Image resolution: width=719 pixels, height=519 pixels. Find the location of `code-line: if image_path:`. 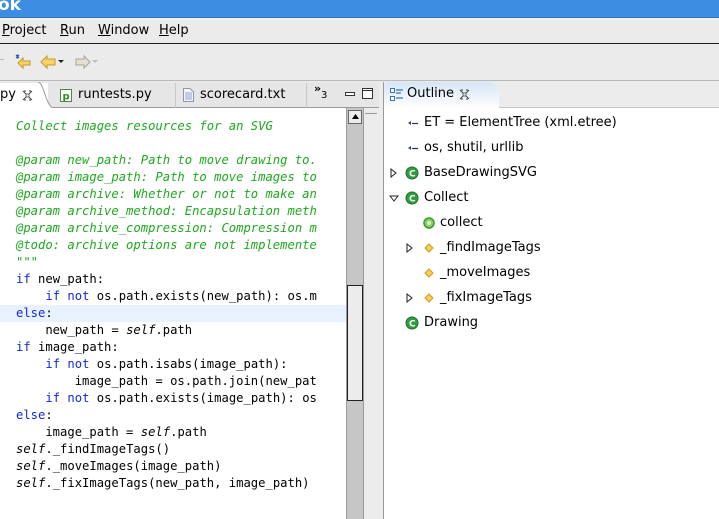

code-line: if image_path: is located at coordinates (67, 347).